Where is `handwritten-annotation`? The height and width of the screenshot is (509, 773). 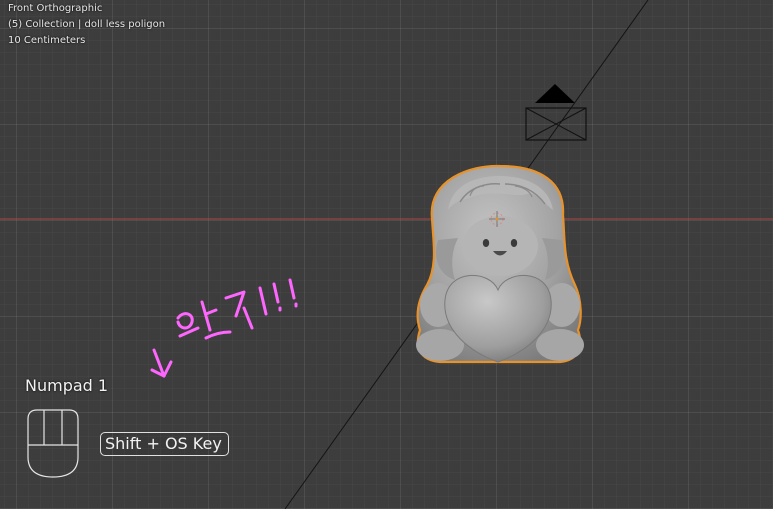
handwritten-annotation is located at coordinates (224, 328).